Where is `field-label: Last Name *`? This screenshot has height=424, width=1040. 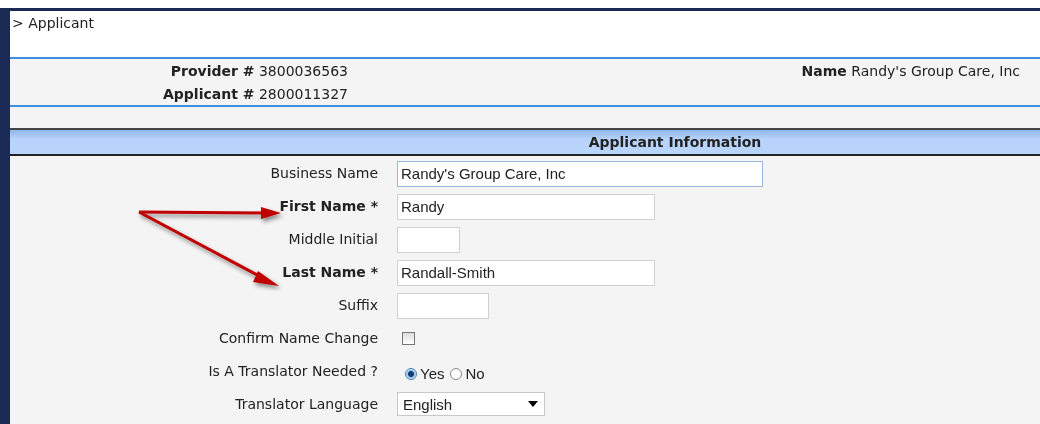 field-label: Last Name * is located at coordinates (329, 272).